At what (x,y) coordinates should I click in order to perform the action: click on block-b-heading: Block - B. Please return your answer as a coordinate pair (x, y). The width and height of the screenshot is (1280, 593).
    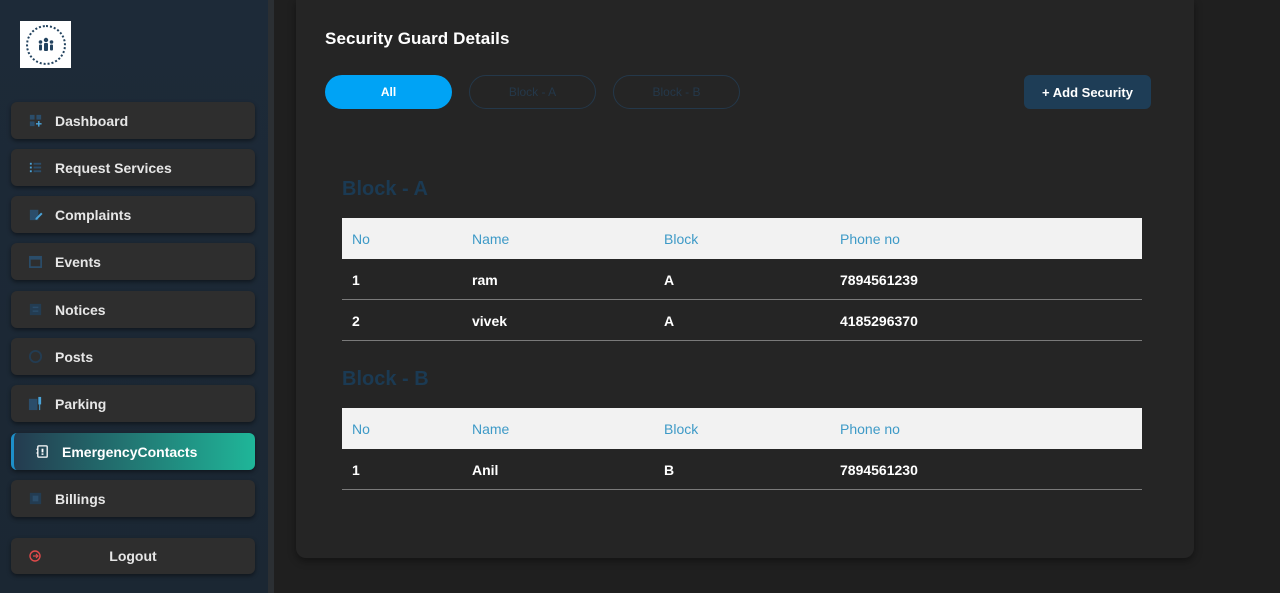
    Looking at the image, I should click on (385, 379).